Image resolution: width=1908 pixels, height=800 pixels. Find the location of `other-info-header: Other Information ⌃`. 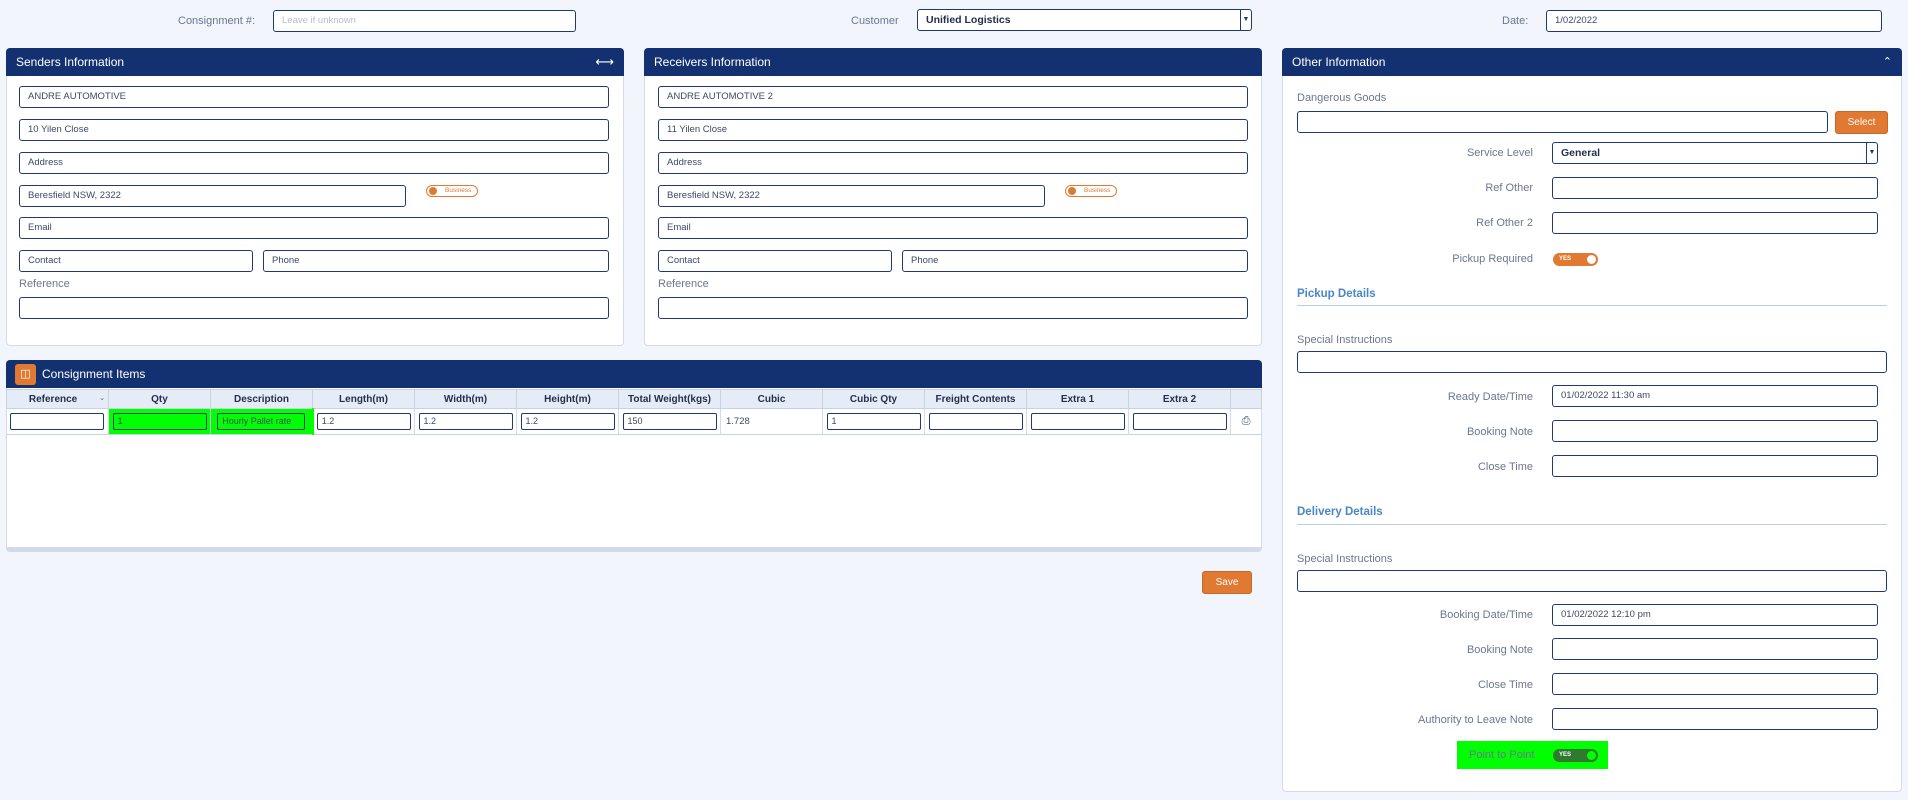

other-info-header: Other Information ⌃ is located at coordinates (1592, 62).